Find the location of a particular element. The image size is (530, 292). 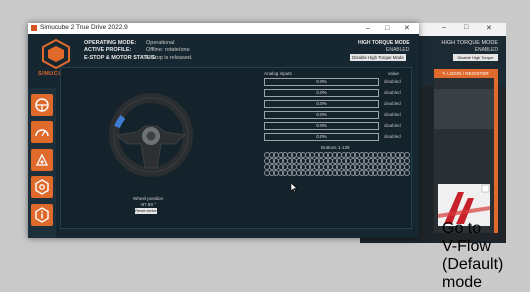

maximize-button: □ is located at coordinates (387, 28).